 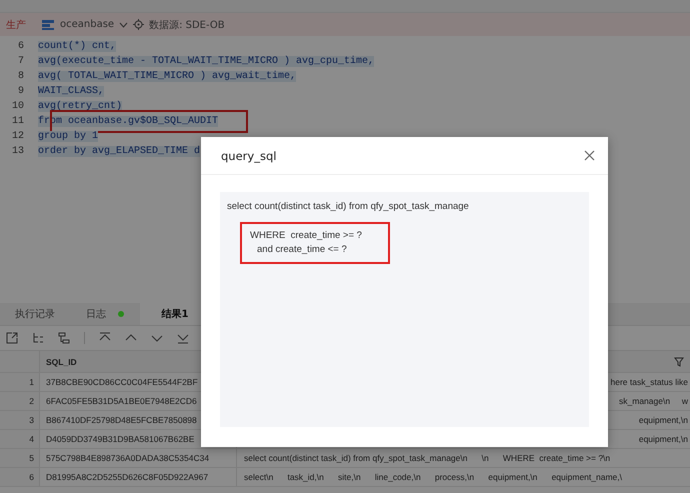 What do you see at coordinates (17, 151) in the screenshot?
I see `line-number: 13` at bounding box center [17, 151].